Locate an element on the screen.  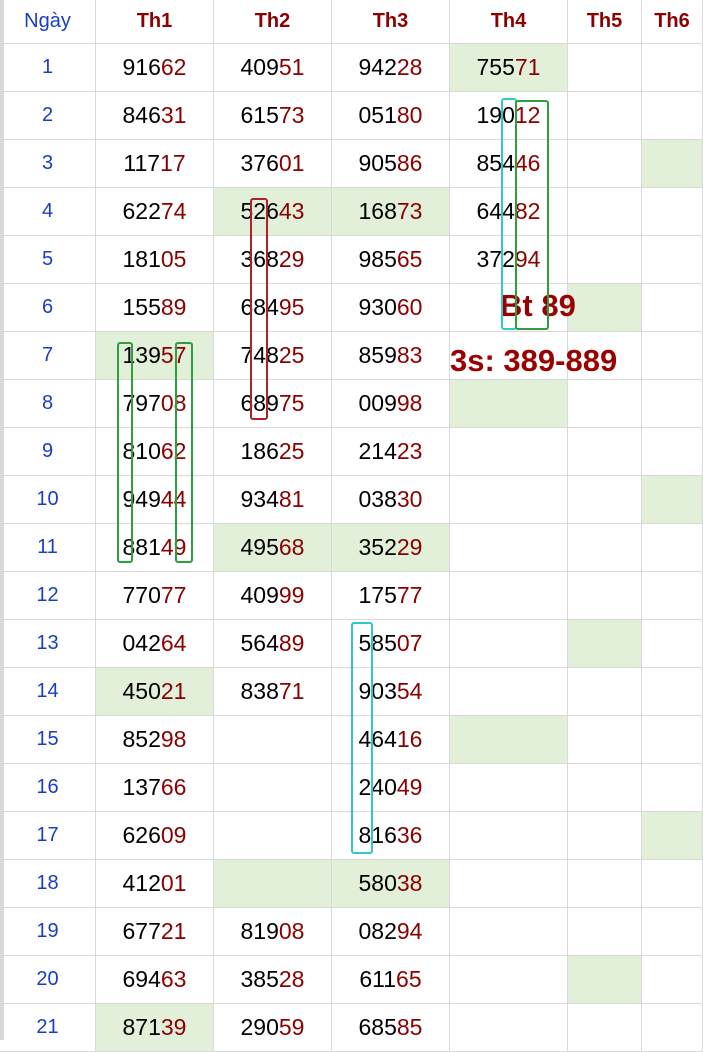
result-tail-digits: 07 is located at coordinates (409, 643).